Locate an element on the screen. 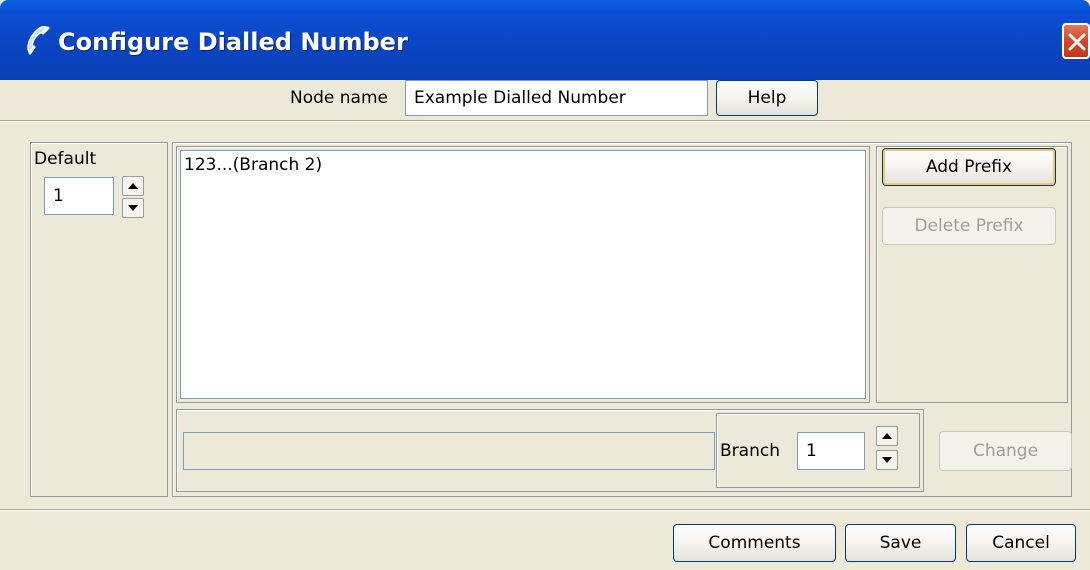  title-bar: Configure Dialled Number is located at coordinates (545, 40).